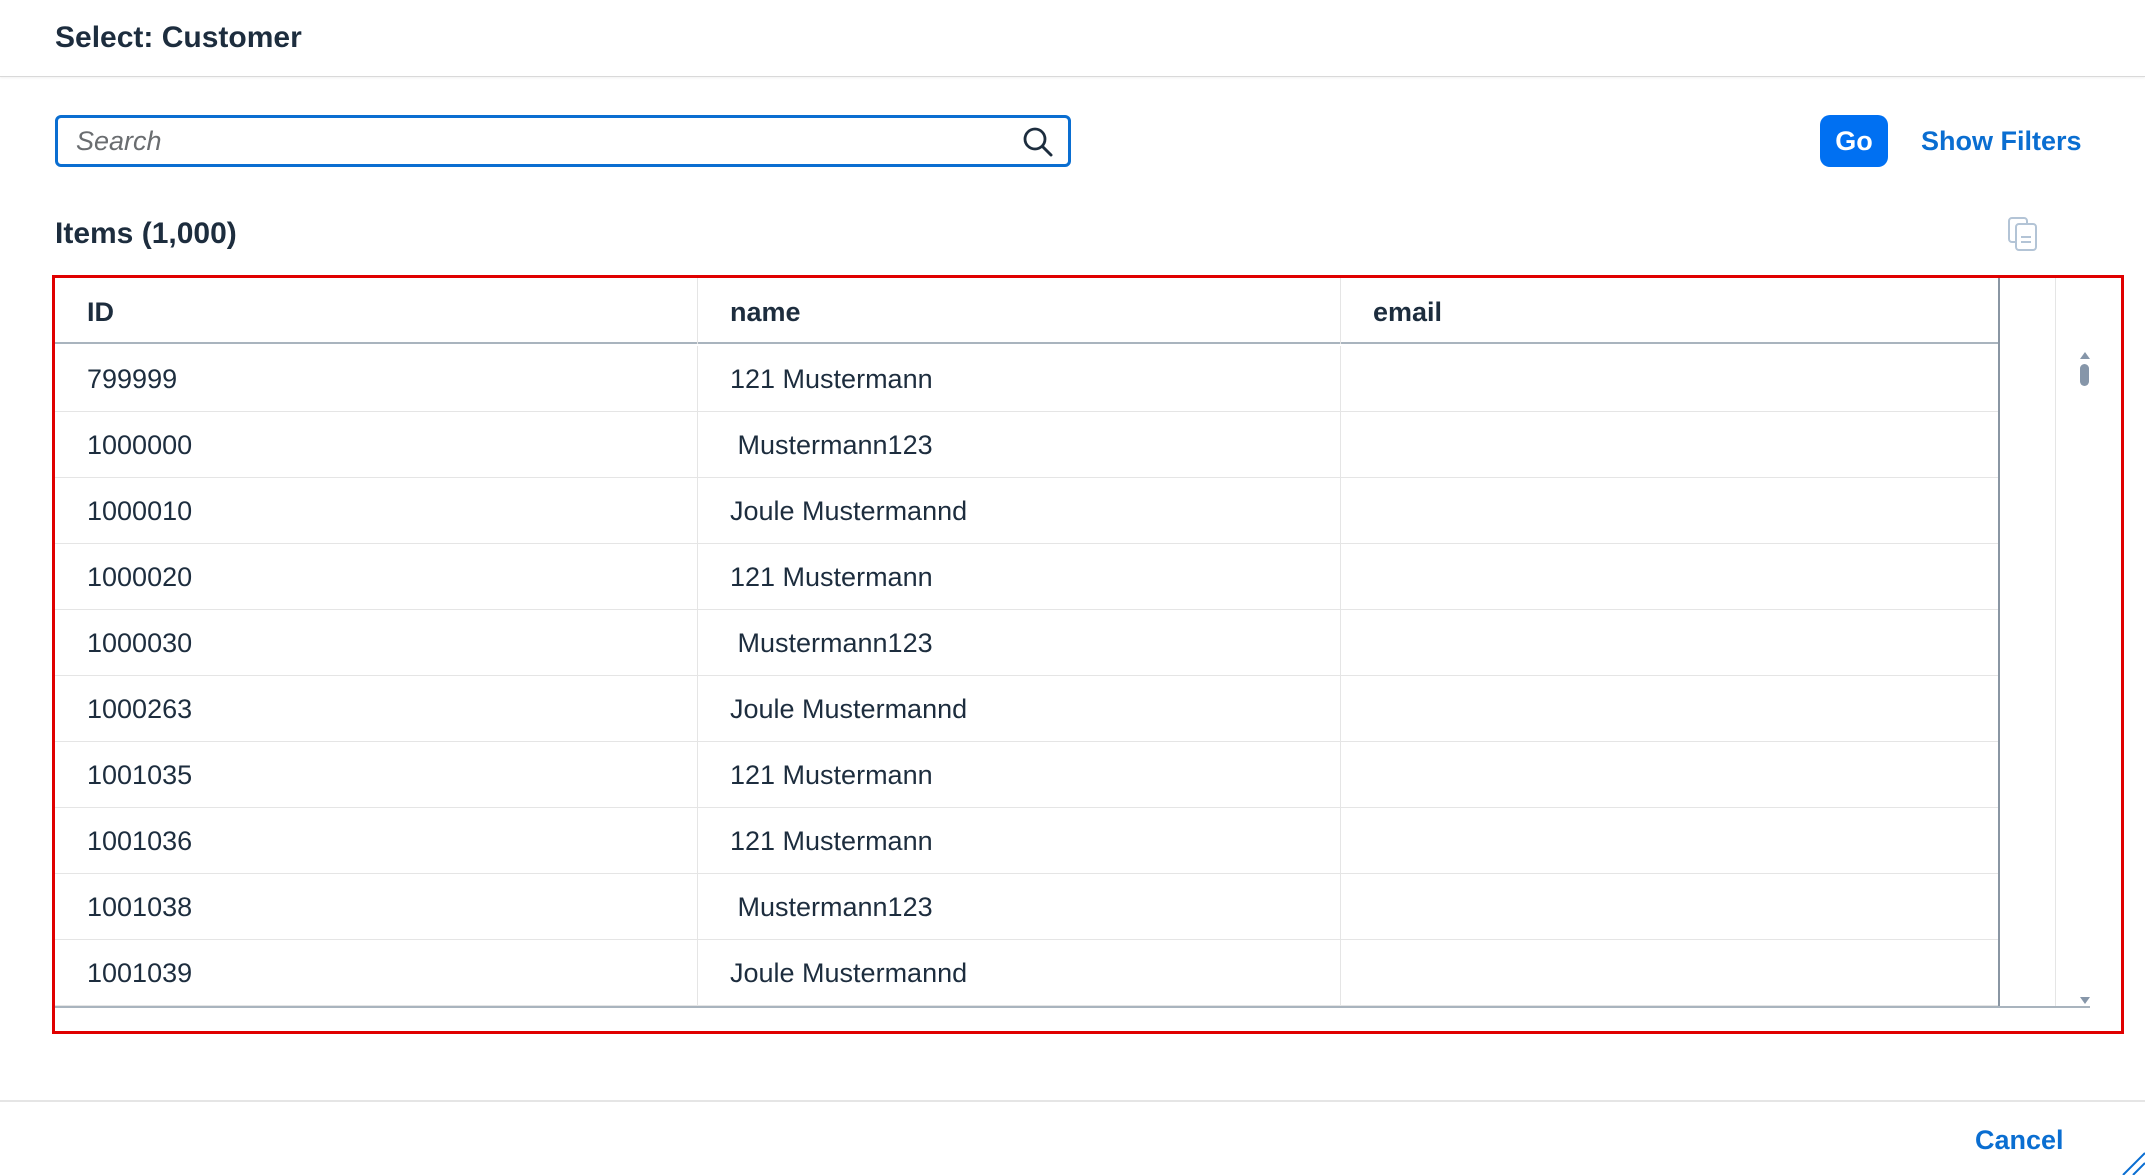  I want to click on cell-id: 1000010, so click(140, 511).